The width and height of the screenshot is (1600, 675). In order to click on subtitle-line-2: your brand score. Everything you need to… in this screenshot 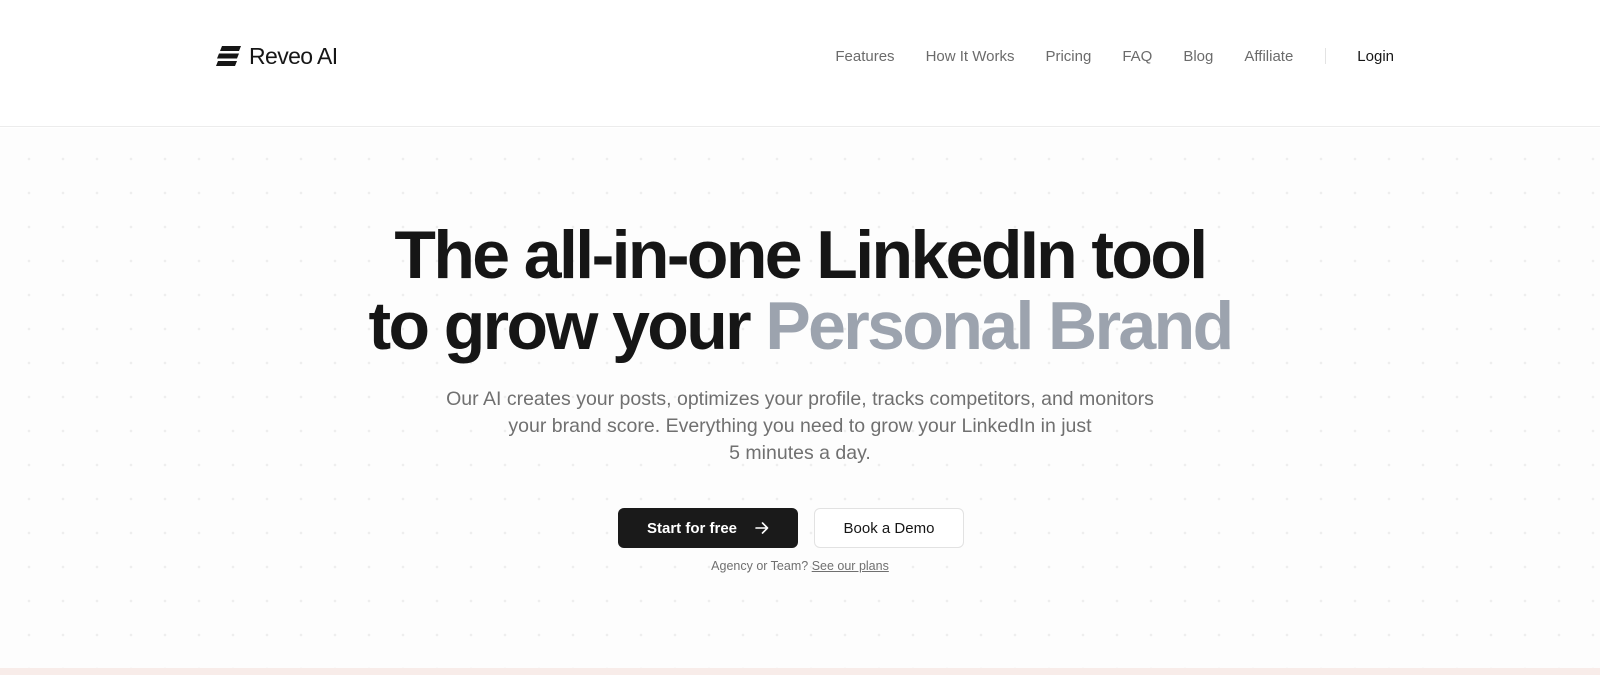, I will do `click(800, 426)`.